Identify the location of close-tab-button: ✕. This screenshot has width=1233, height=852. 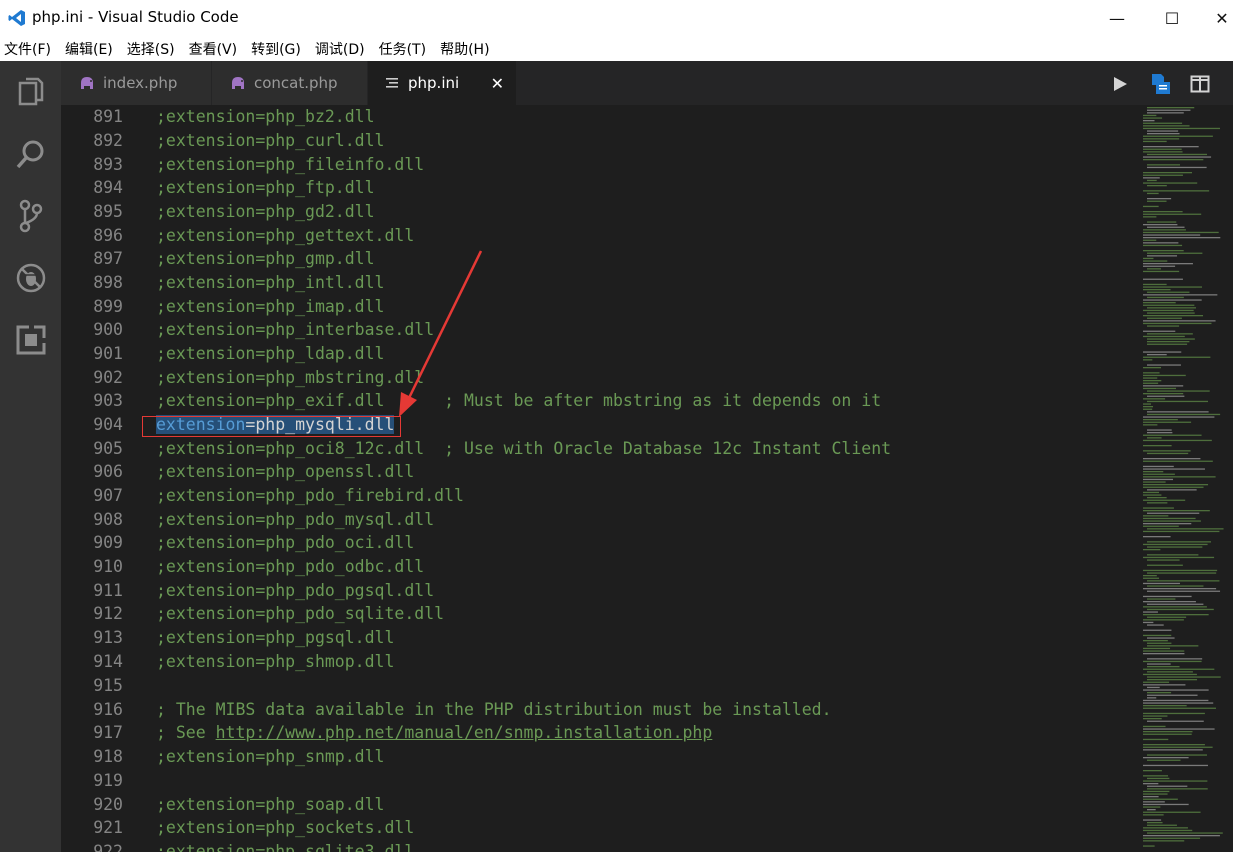
(497, 83).